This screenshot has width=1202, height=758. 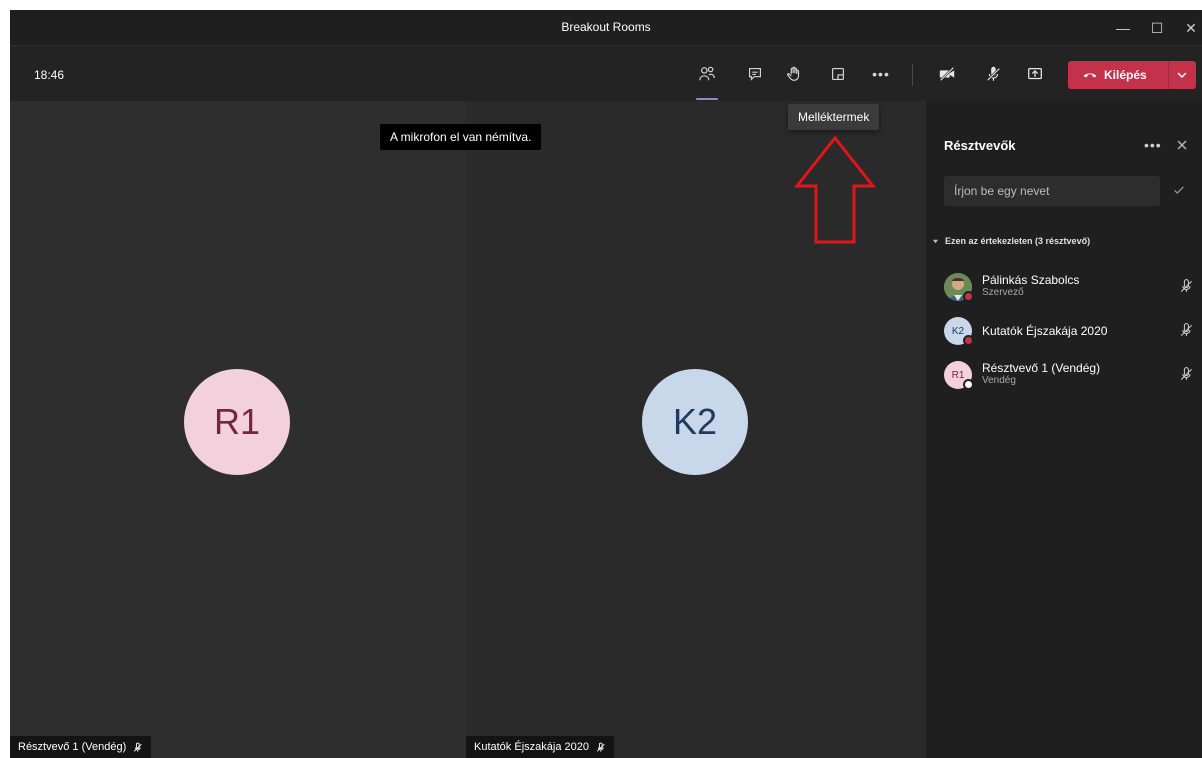 I want to click on meeting-toolbar: 18:46 ••• Kilépés, so click(x=606, y=73).